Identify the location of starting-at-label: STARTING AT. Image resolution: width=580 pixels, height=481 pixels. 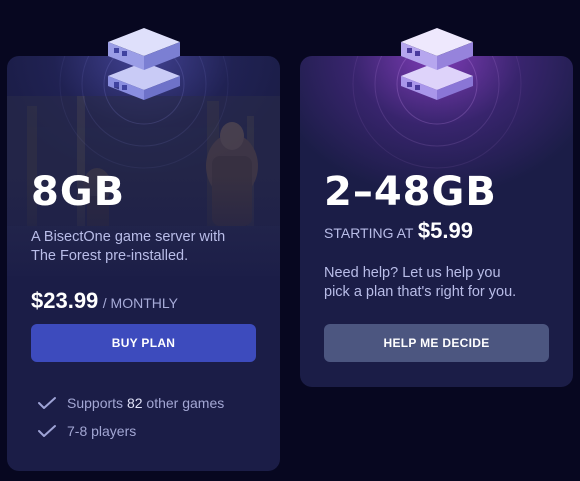
(369, 233).